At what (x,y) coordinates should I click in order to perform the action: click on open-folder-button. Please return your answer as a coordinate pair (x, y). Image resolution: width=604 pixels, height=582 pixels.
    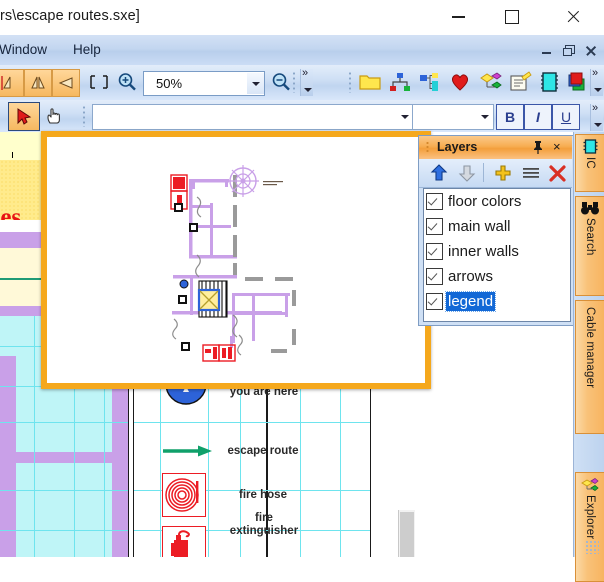
    Looking at the image, I should click on (371, 83).